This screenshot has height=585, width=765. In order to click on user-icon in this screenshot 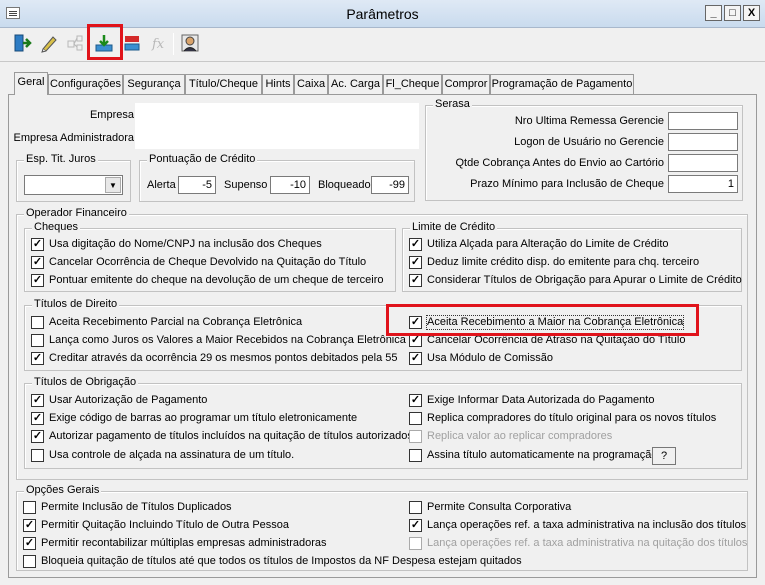, I will do `click(190, 44)`.